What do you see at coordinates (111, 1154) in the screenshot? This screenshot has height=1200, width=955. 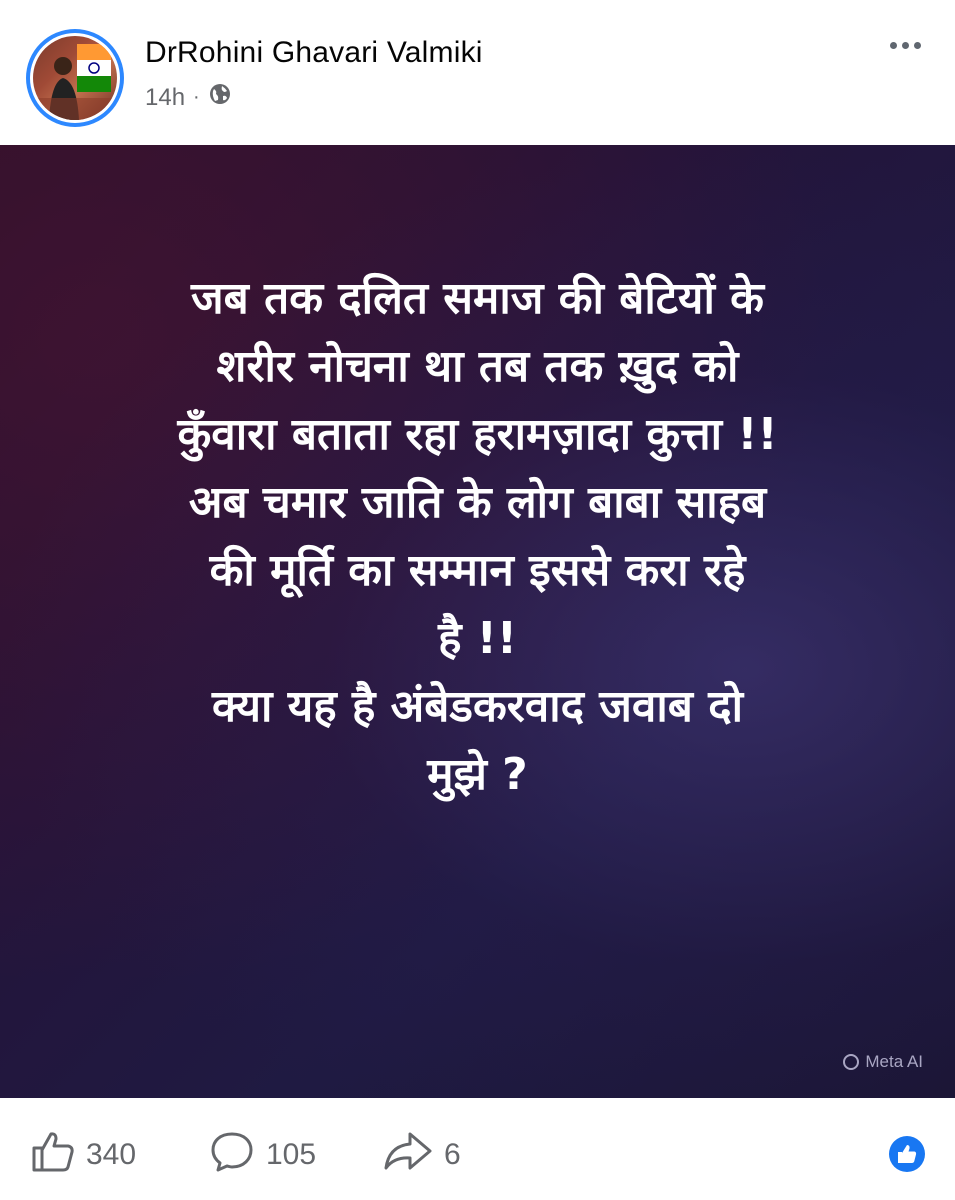 I see `like-count: 340` at bounding box center [111, 1154].